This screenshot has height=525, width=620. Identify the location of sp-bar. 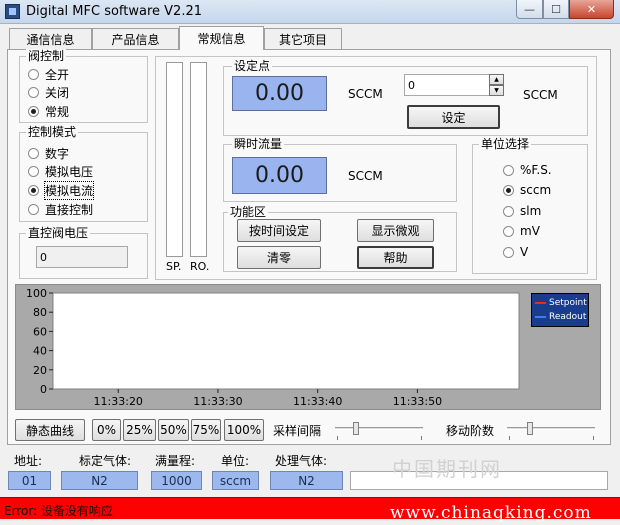
(174, 159).